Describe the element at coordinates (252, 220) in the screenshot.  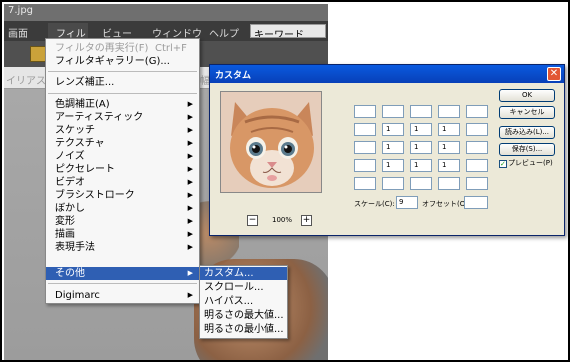
I see `zoom-out-button: −` at that location.